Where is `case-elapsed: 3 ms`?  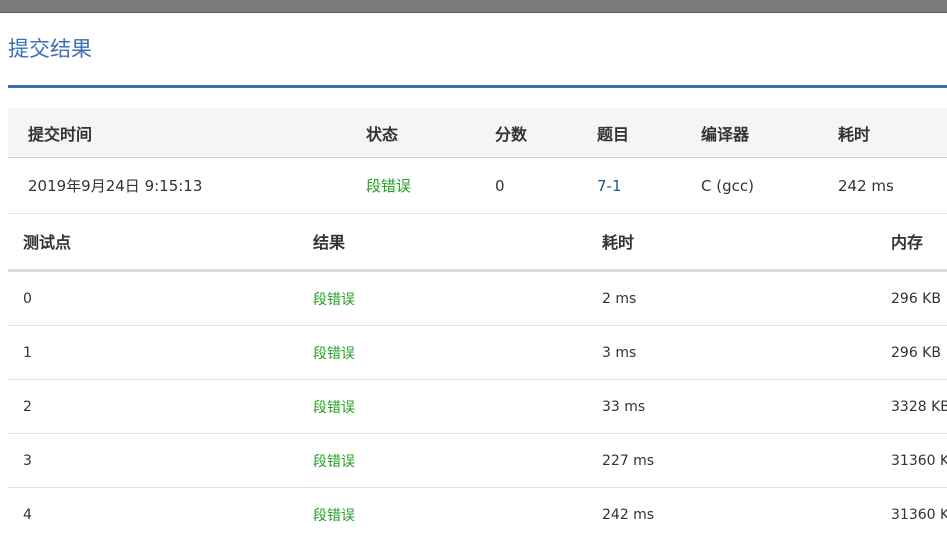
case-elapsed: 3 ms is located at coordinates (619, 352).